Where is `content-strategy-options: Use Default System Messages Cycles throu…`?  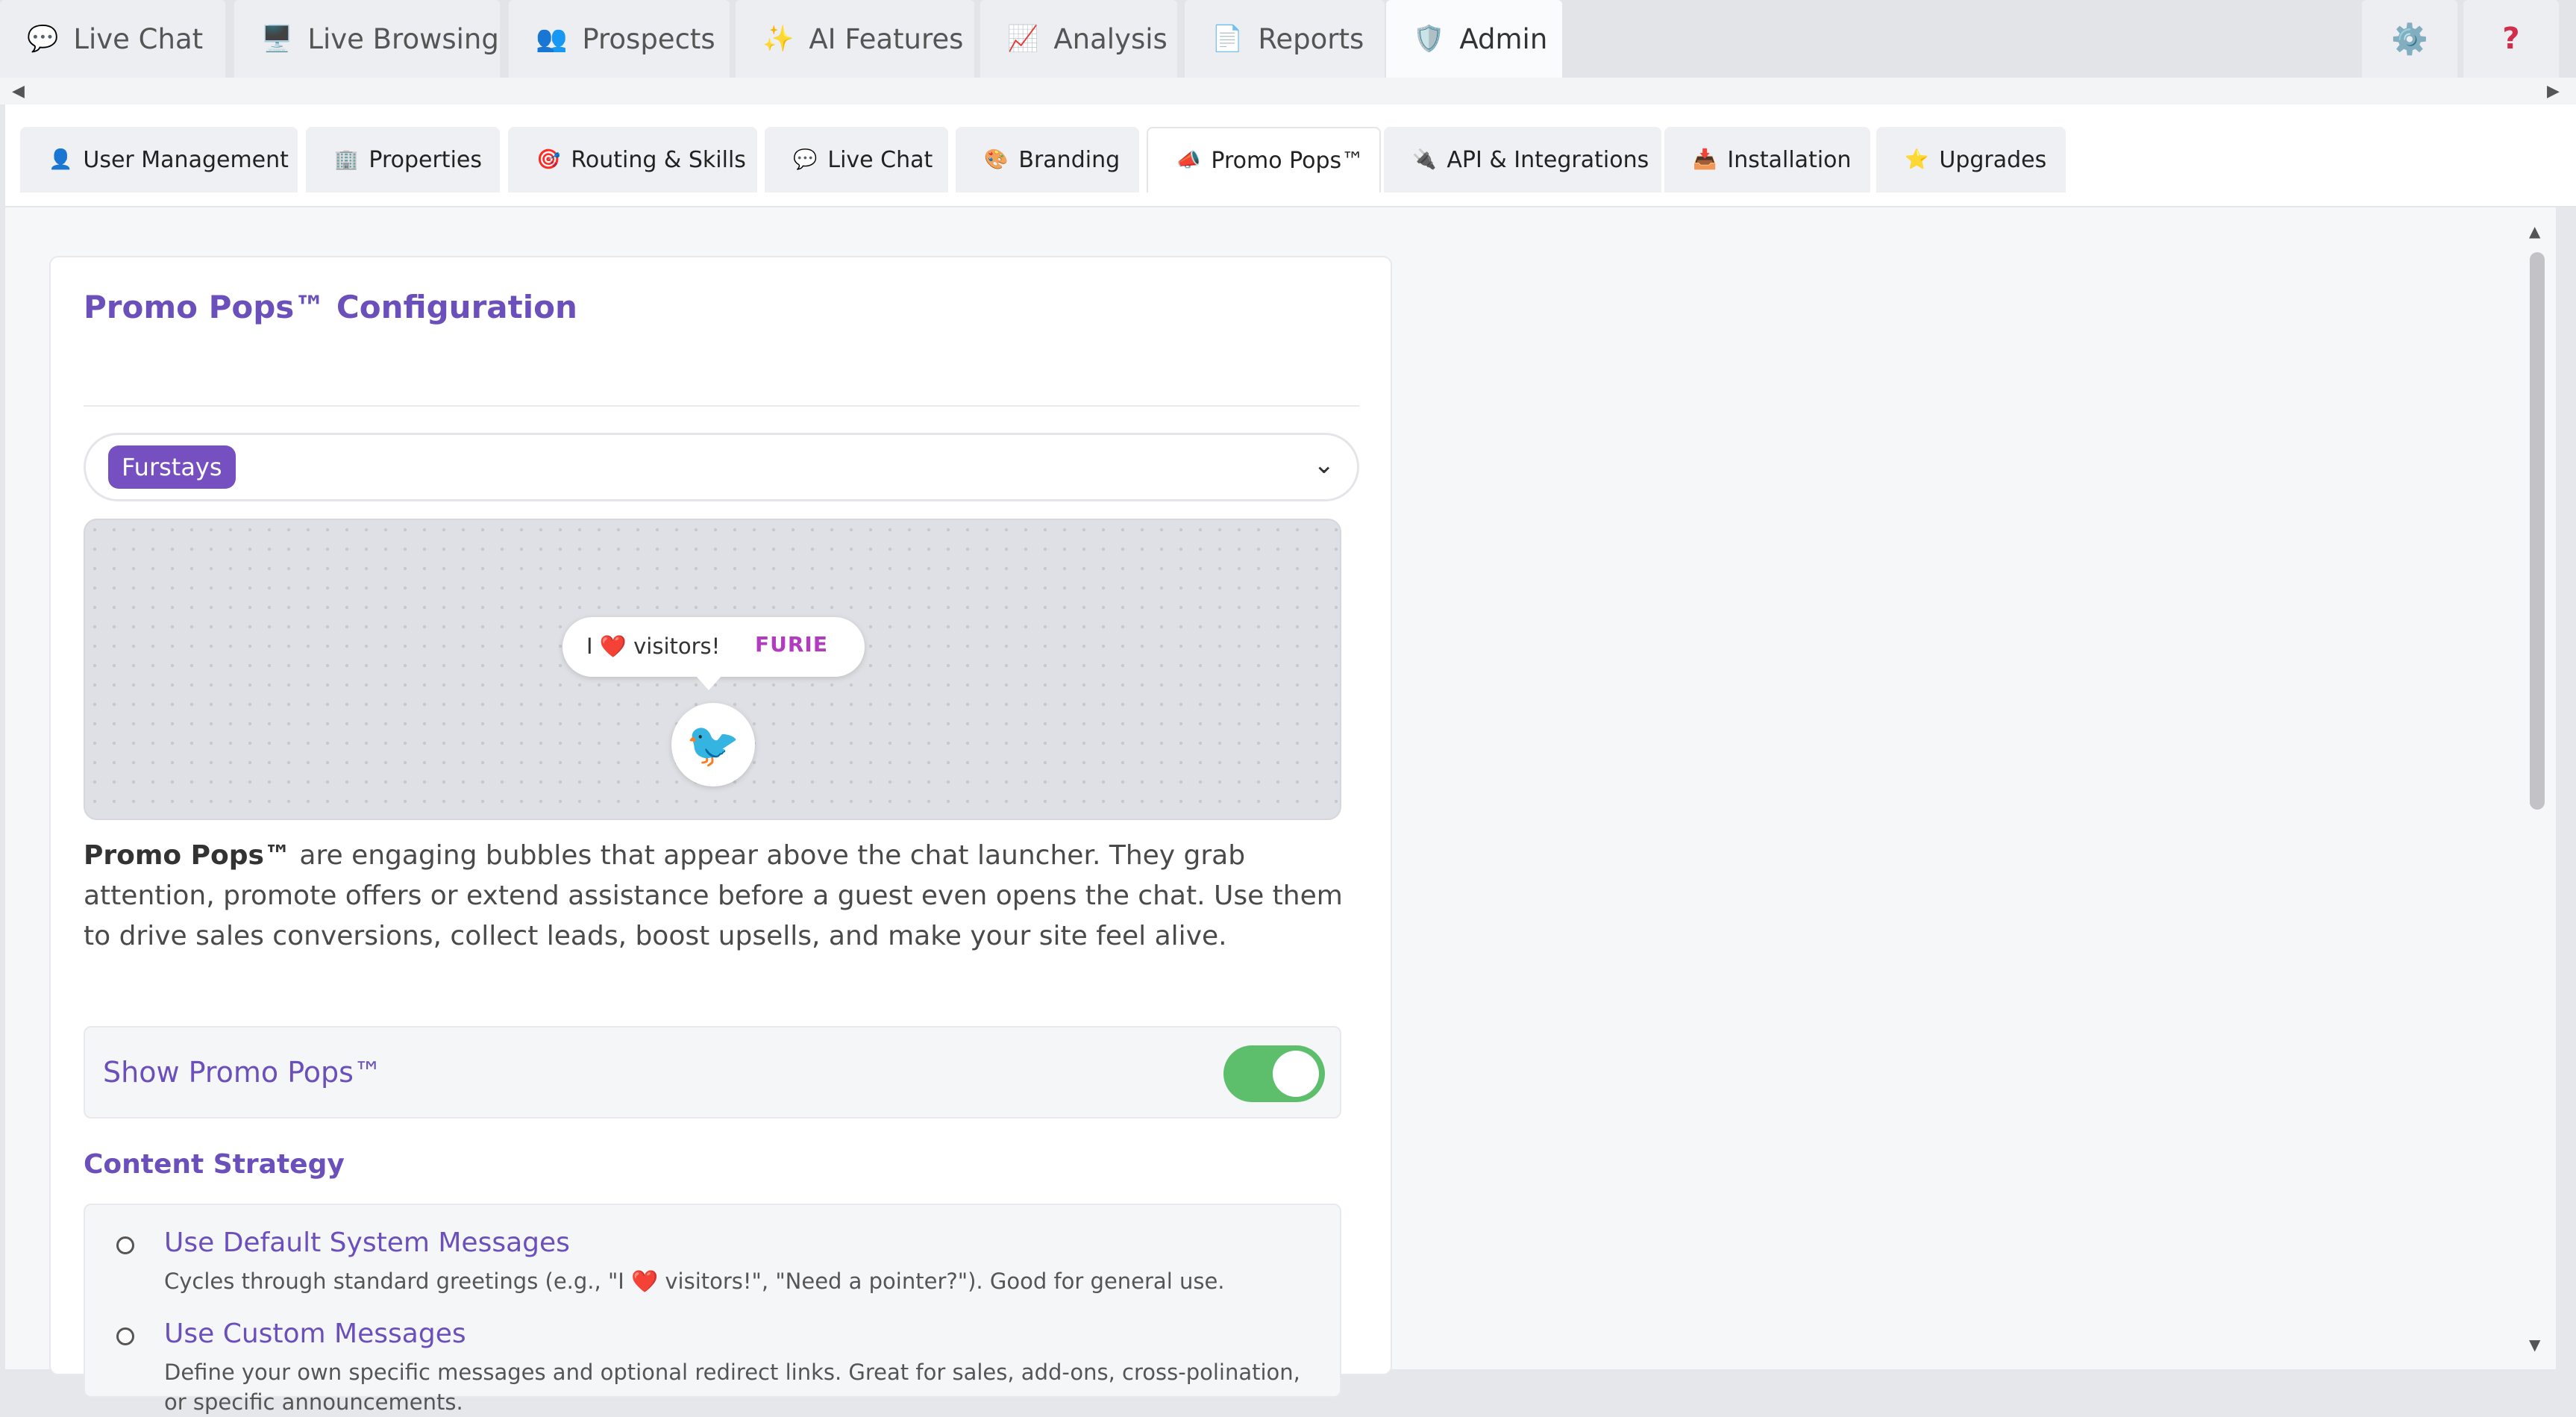 content-strategy-options: Use Default System Messages Cycles throu… is located at coordinates (712, 1309).